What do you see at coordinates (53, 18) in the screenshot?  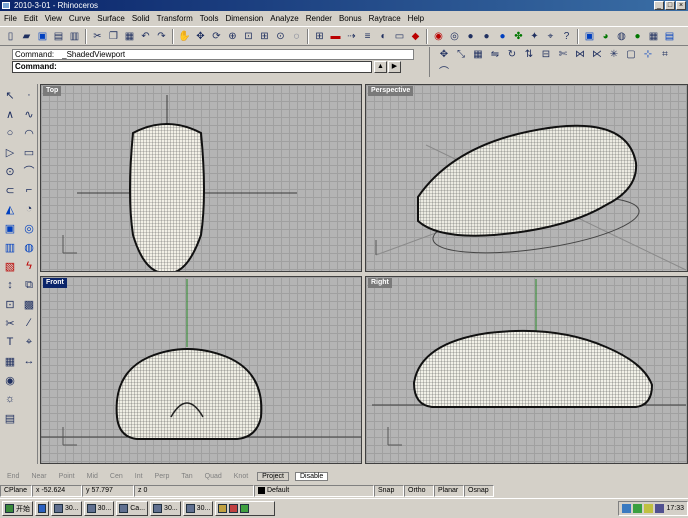 I see `menu-view: View` at bounding box center [53, 18].